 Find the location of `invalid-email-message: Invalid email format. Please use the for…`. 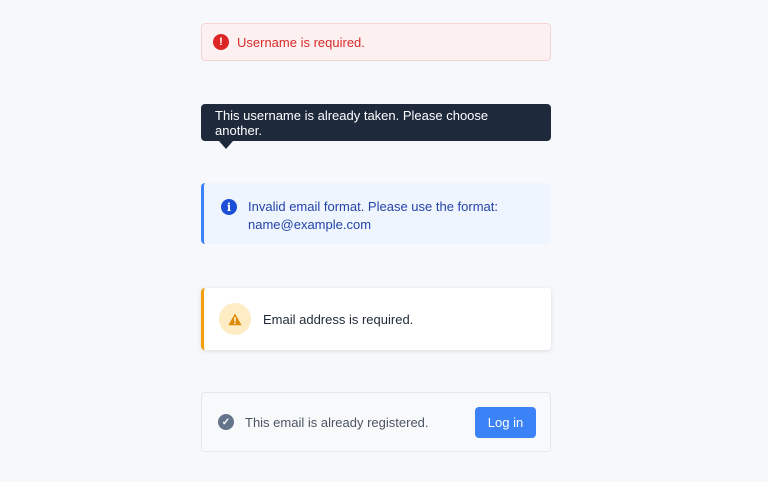

invalid-email-message: Invalid email format. Please use the for… is located at coordinates (373, 215).